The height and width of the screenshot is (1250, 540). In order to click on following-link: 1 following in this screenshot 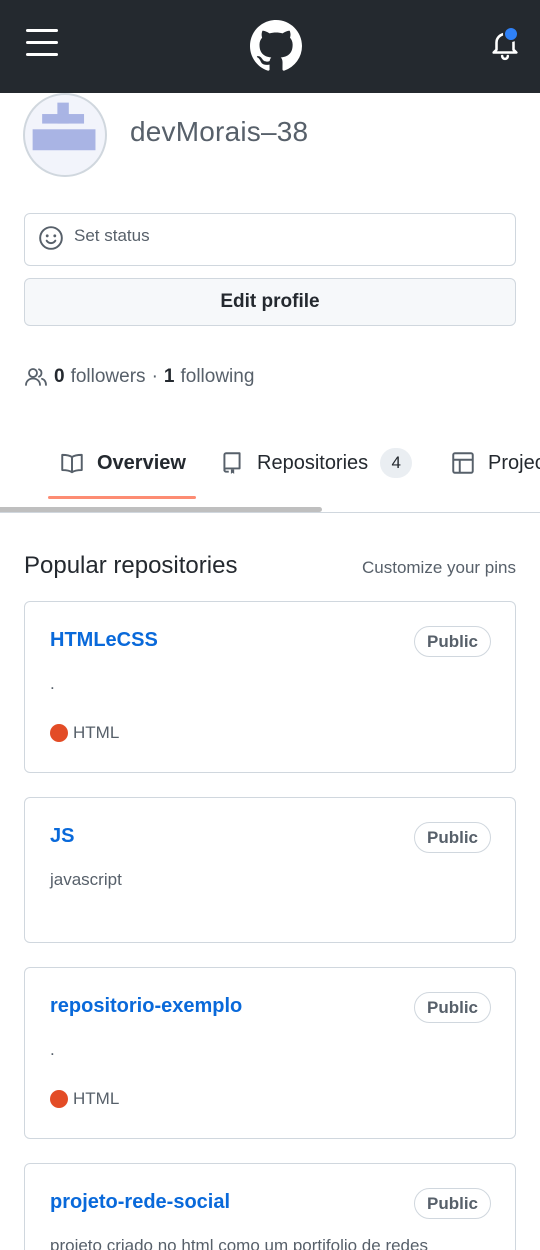, I will do `click(209, 377)`.